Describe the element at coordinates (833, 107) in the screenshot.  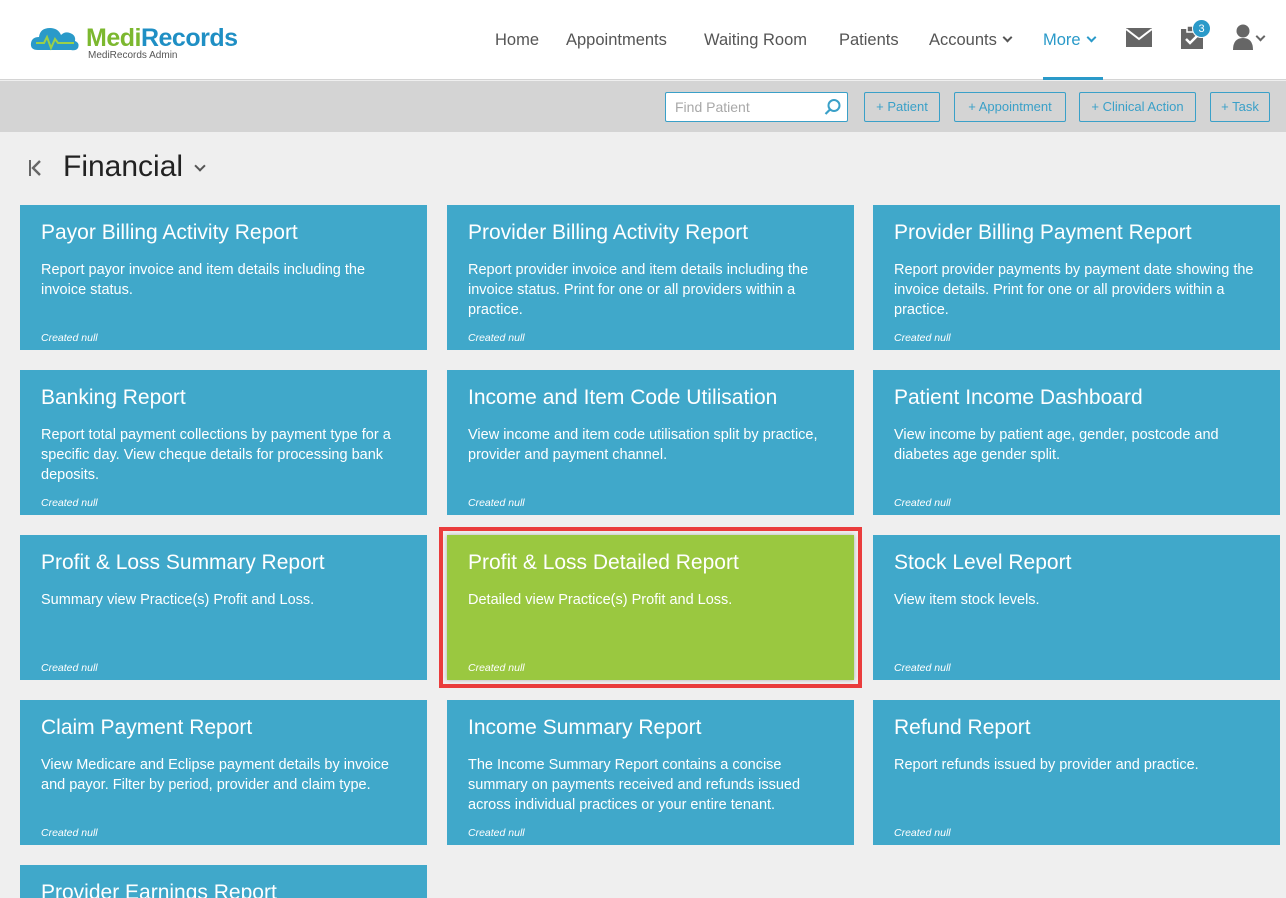
I see `search-icon` at that location.